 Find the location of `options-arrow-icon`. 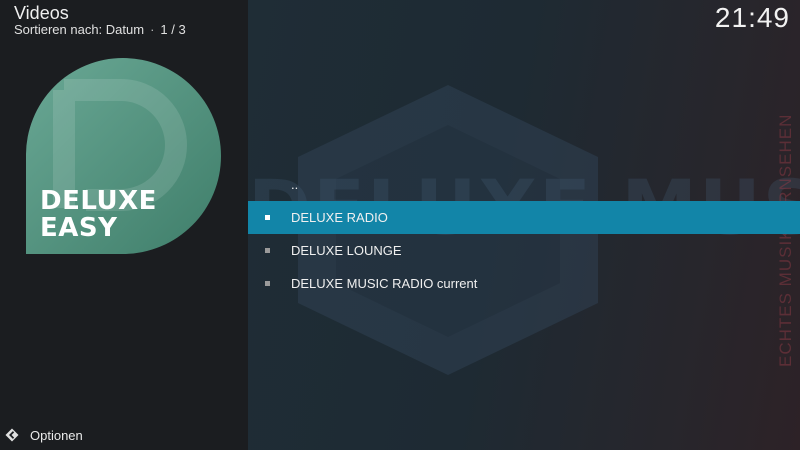

options-arrow-icon is located at coordinates (12, 435).